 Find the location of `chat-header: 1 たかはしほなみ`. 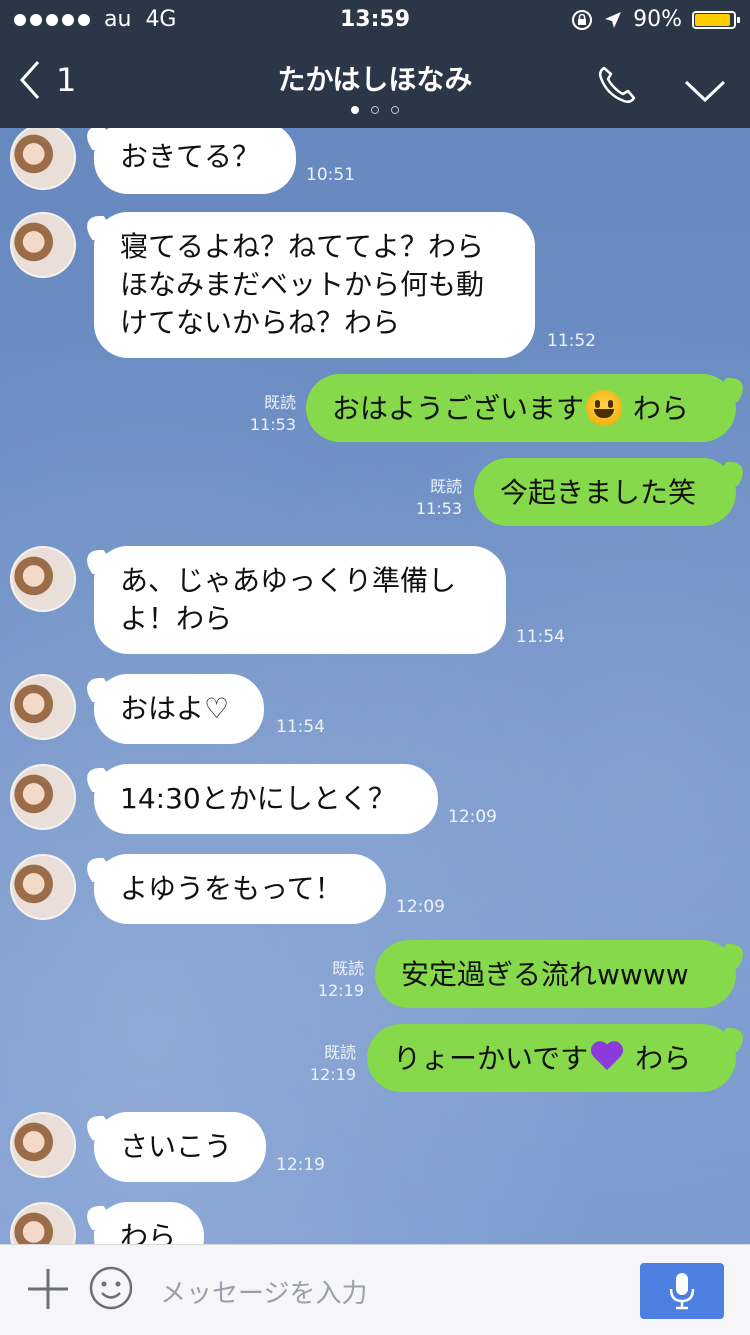

chat-header: 1 たかはしほなみ is located at coordinates (375, 84).